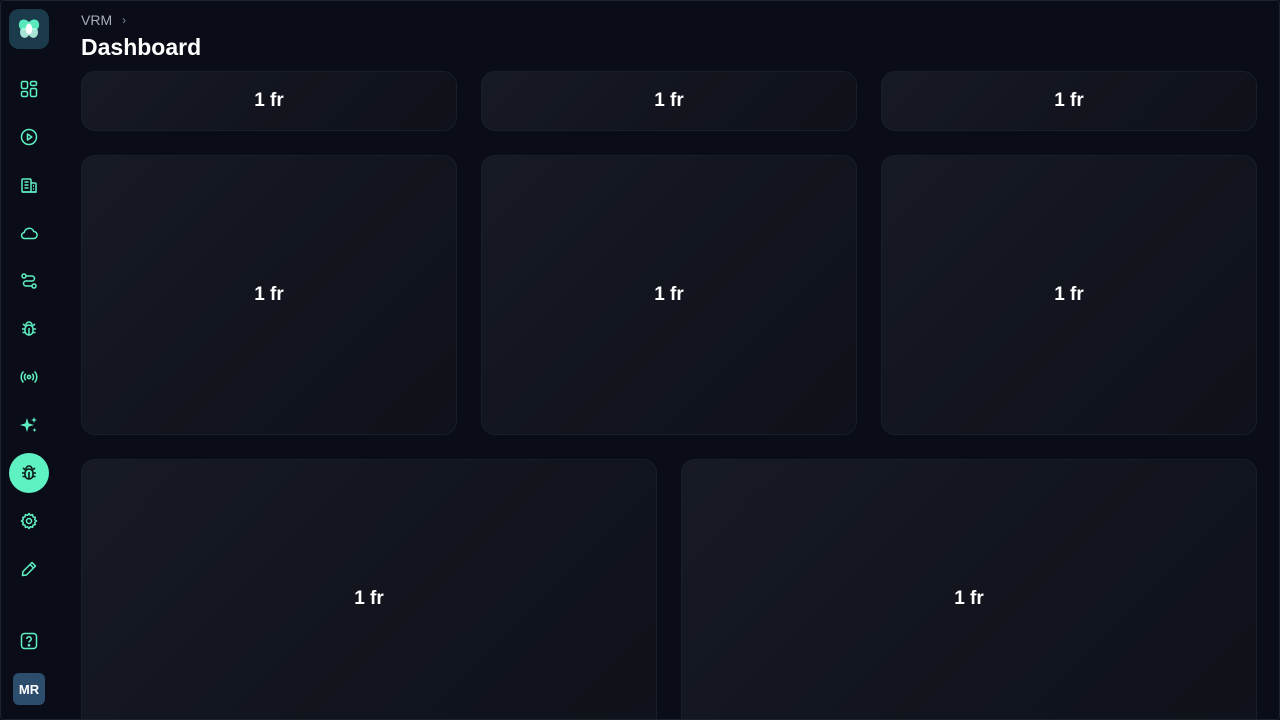  I want to click on broadcast-icon, so click(29, 377).